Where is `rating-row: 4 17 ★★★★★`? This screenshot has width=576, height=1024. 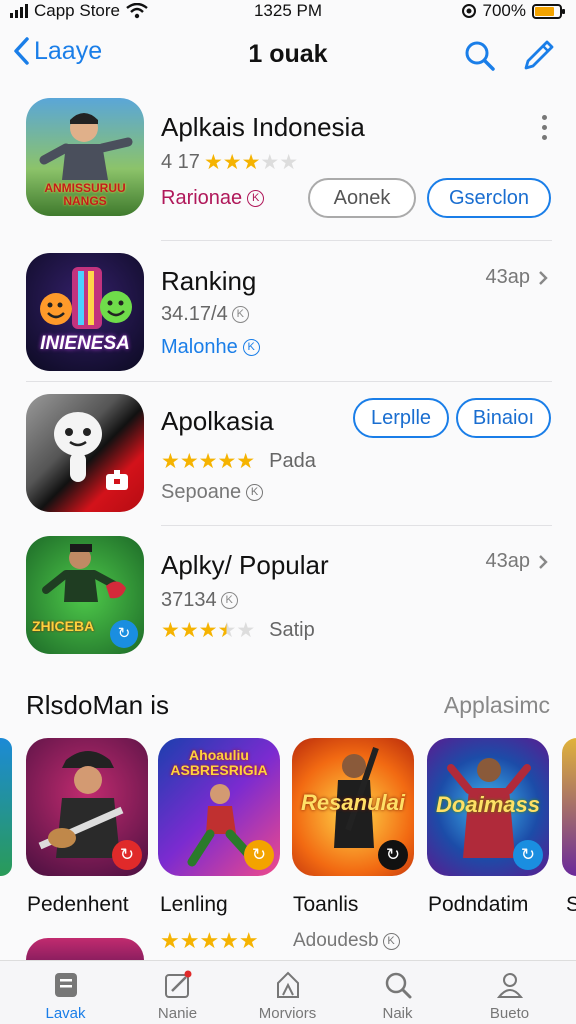 rating-row: 4 17 ★★★★★ is located at coordinates (229, 162).